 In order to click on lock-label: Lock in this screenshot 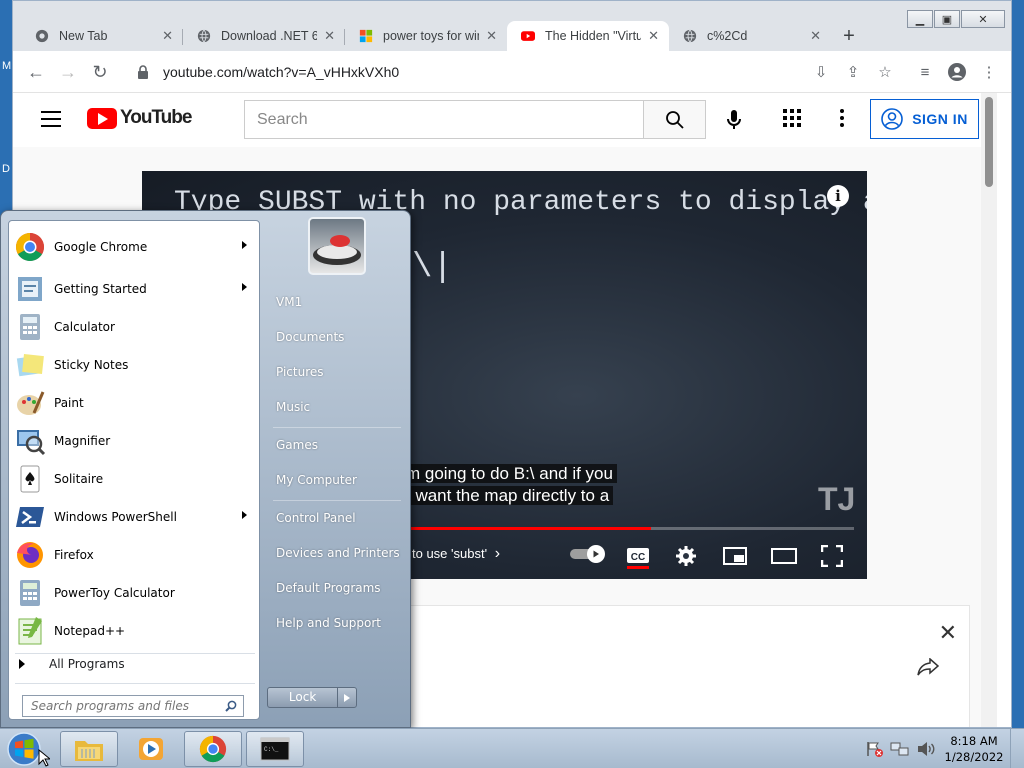, I will do `click(302, 697)`.